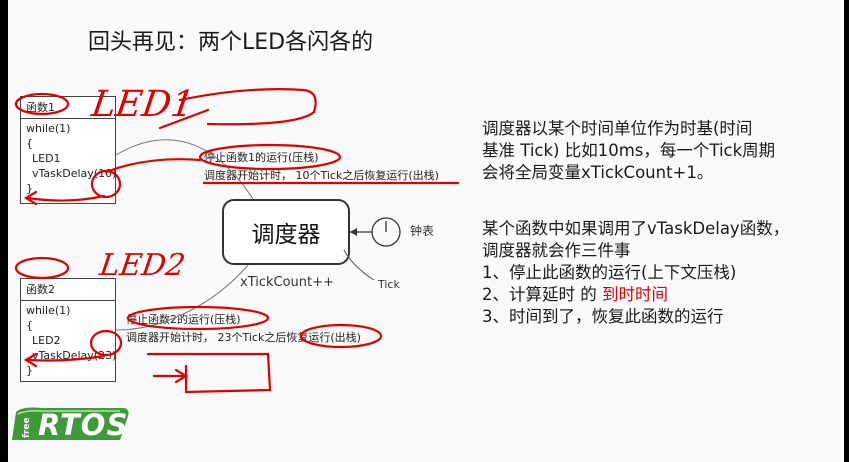  I want to click on connector-func2-scheduler, so click(182, 297).